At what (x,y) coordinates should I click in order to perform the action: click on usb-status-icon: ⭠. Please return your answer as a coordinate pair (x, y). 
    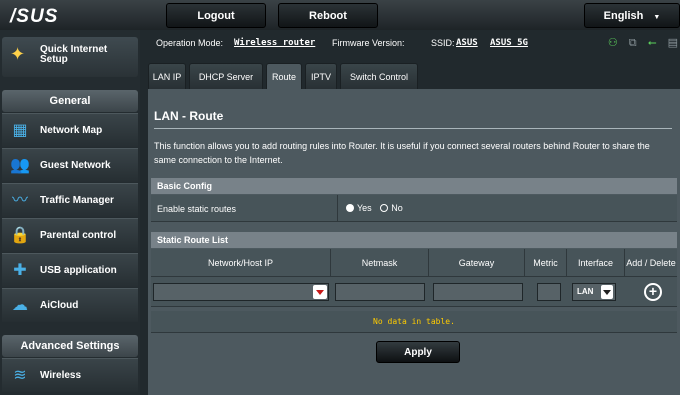
    Looking at the image, I should click on (652, 43).